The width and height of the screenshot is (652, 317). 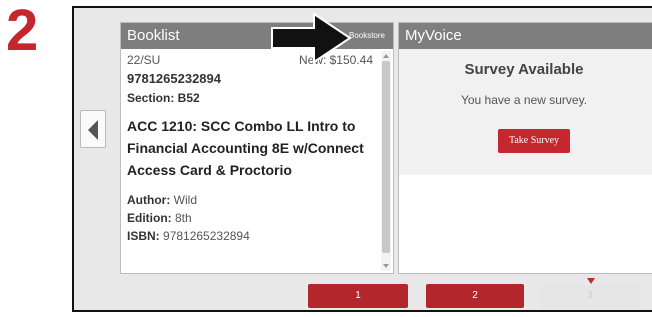 I want to click on isbn-row: ISBN: 9781265232894, so click(x=188, y=236).